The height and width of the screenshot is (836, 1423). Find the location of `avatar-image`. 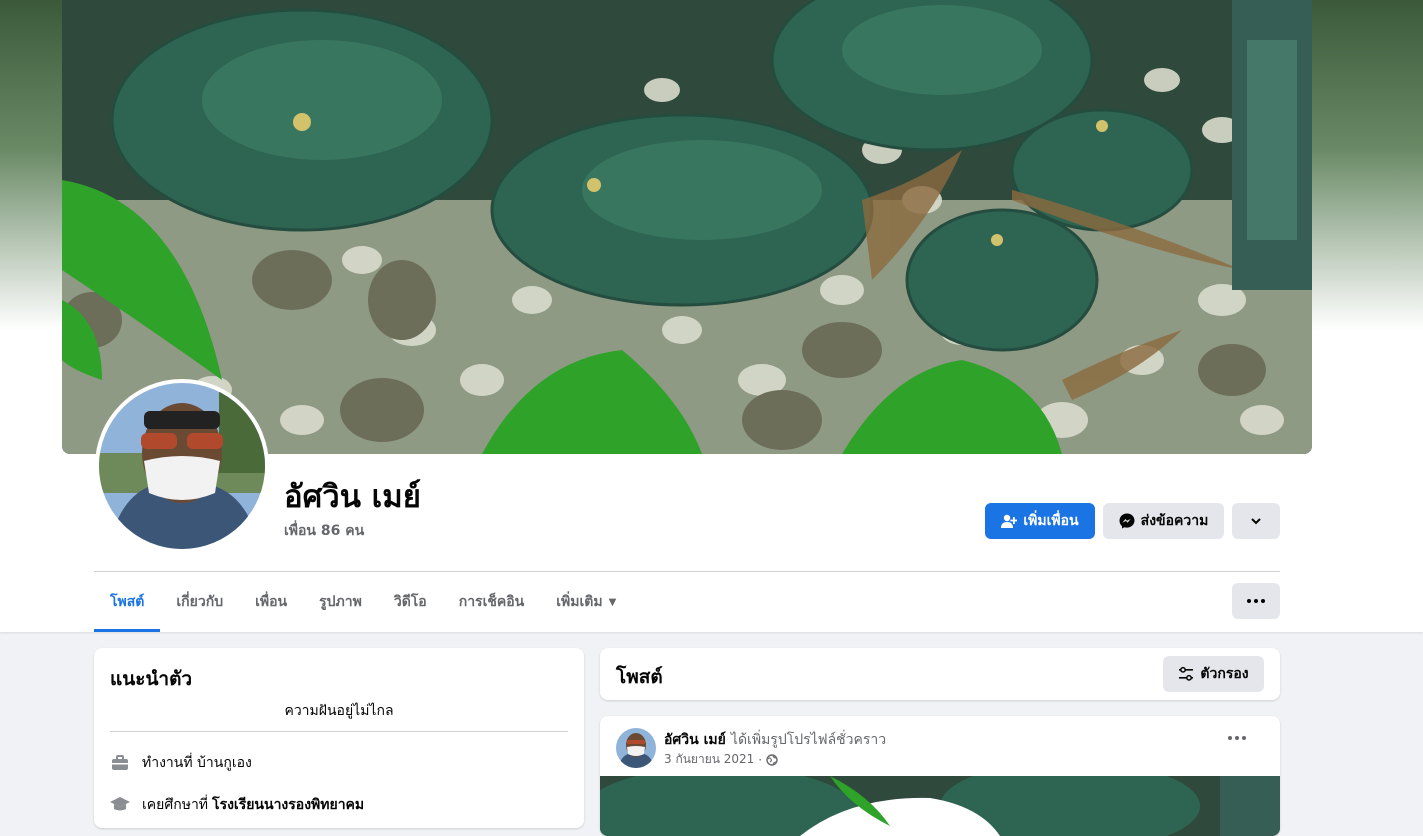

avatar-image is located at coordinates (182, 466).